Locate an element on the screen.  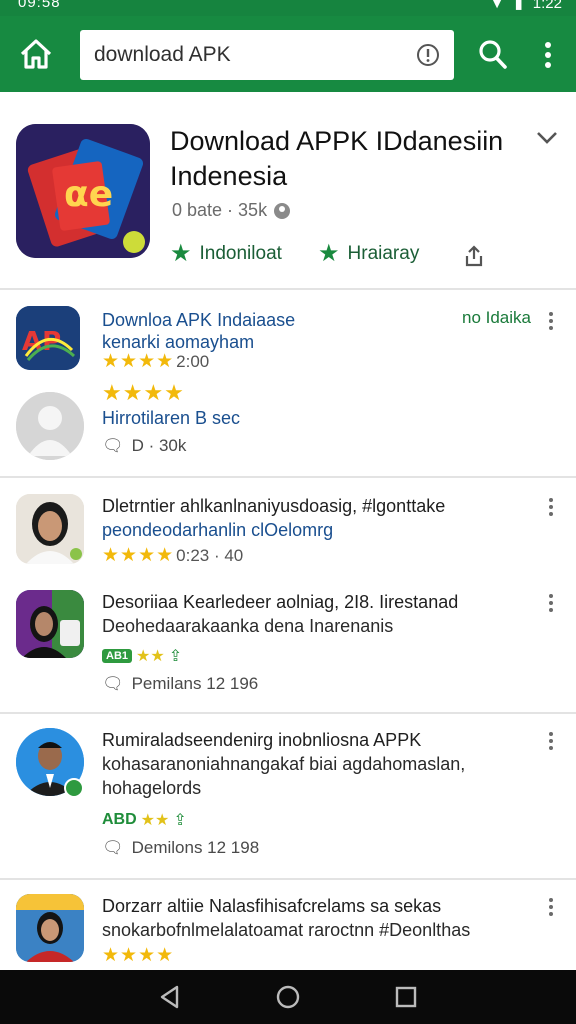
install-badge: ABD is located at coordinates (119, 819).